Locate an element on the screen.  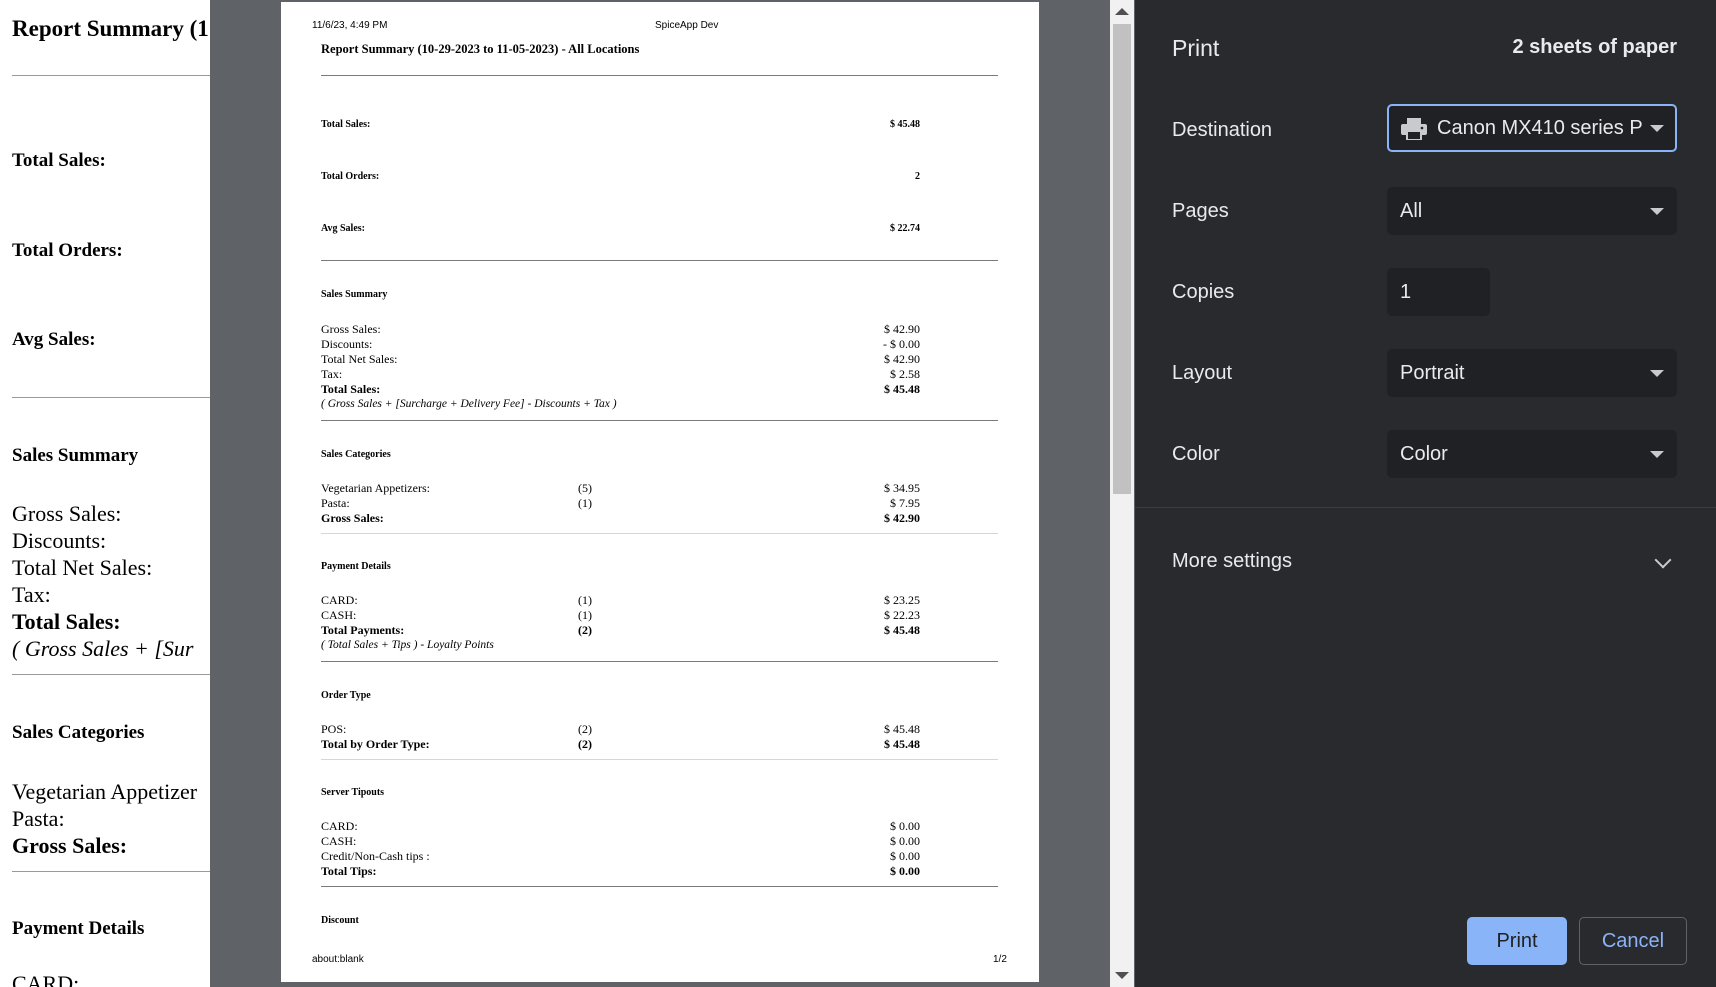
row-label: Credit/Non-Cash tips : is located at coordinates (375, 856).